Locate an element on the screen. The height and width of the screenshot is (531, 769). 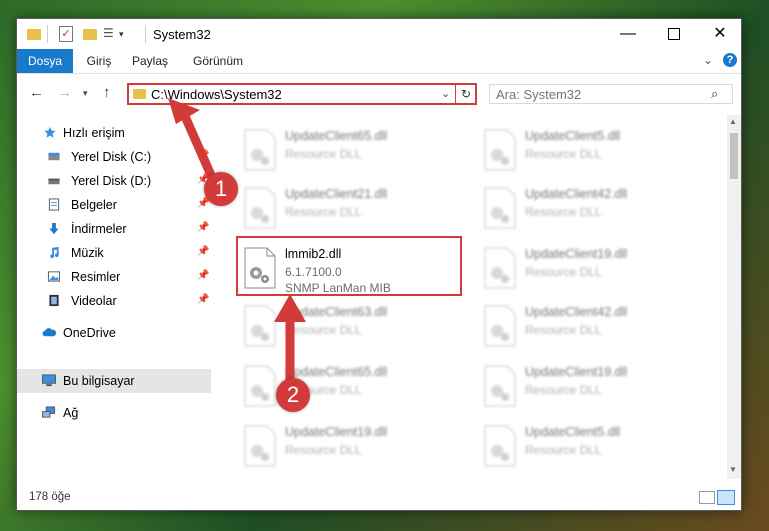
sidebar-item-label: Videolar is located at coordinates (94, 301).